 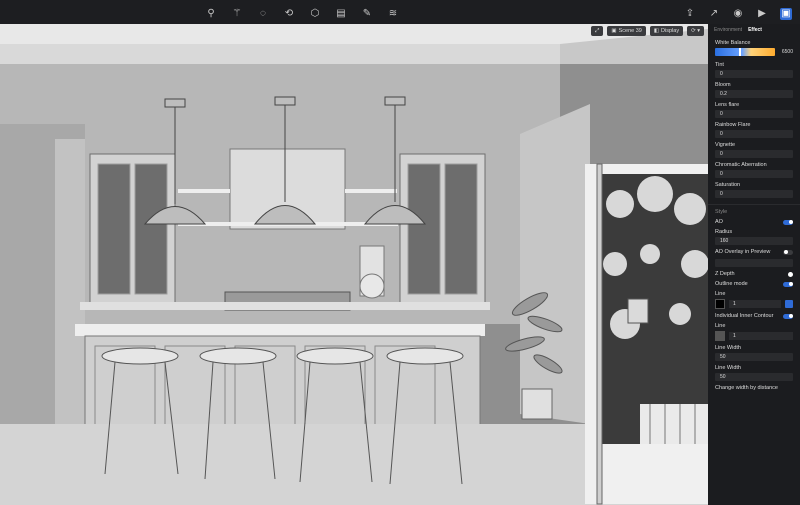 What do you see at coordinates (315, 14) in the screenshot?
I see `cube-icon: ⬡` at bounding box center [315, 14].